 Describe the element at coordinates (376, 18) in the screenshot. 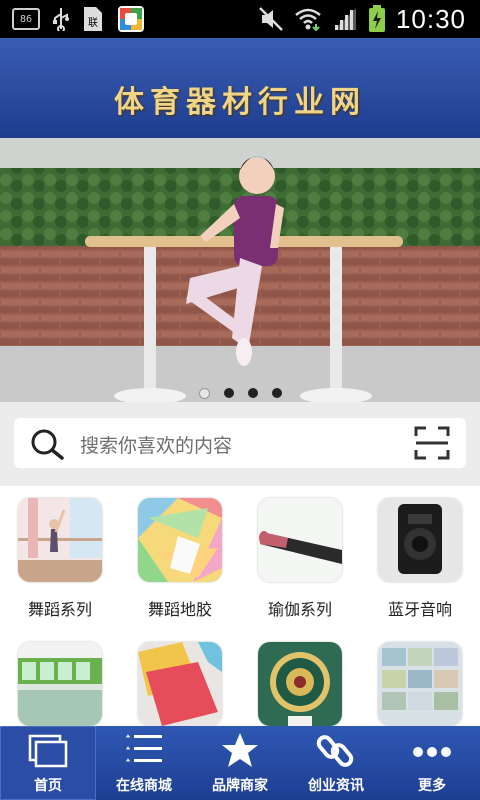

I see `battery-charging-icon` at that location.